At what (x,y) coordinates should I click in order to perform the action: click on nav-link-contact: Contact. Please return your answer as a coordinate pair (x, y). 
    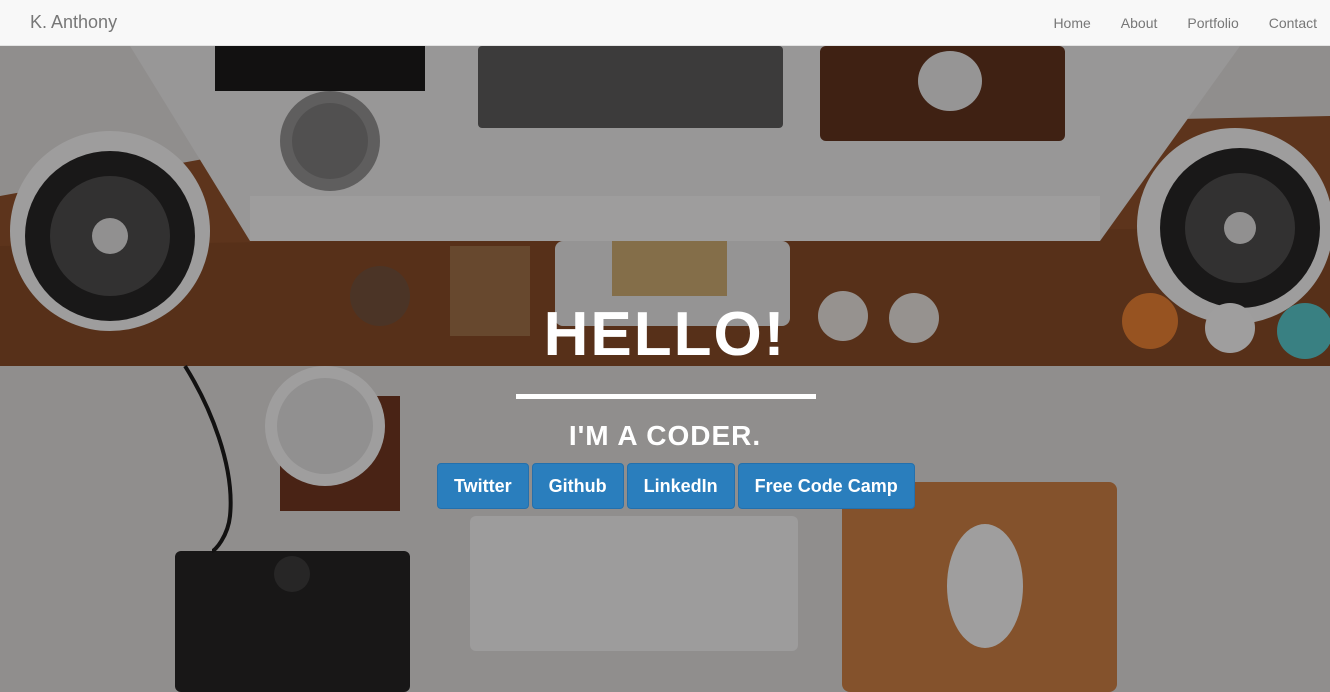
    Looking at the image, I should click on (1292, 23).